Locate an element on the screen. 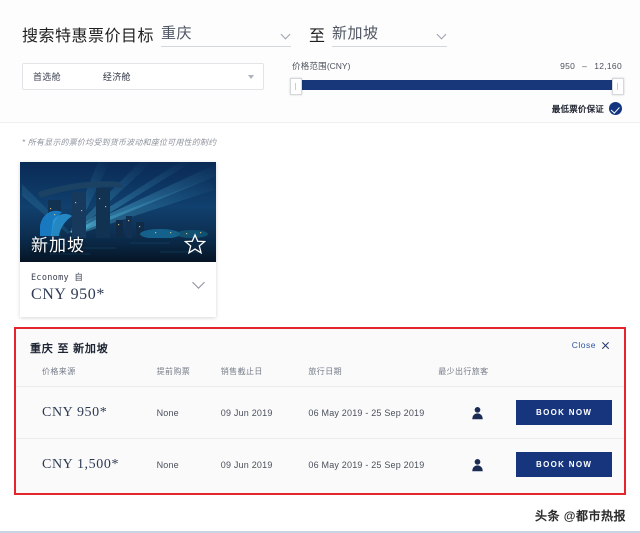 Image resolution: width=640 pixels, height=533 pixels. price-min-value: 950 is located at coordinates (568, 66).